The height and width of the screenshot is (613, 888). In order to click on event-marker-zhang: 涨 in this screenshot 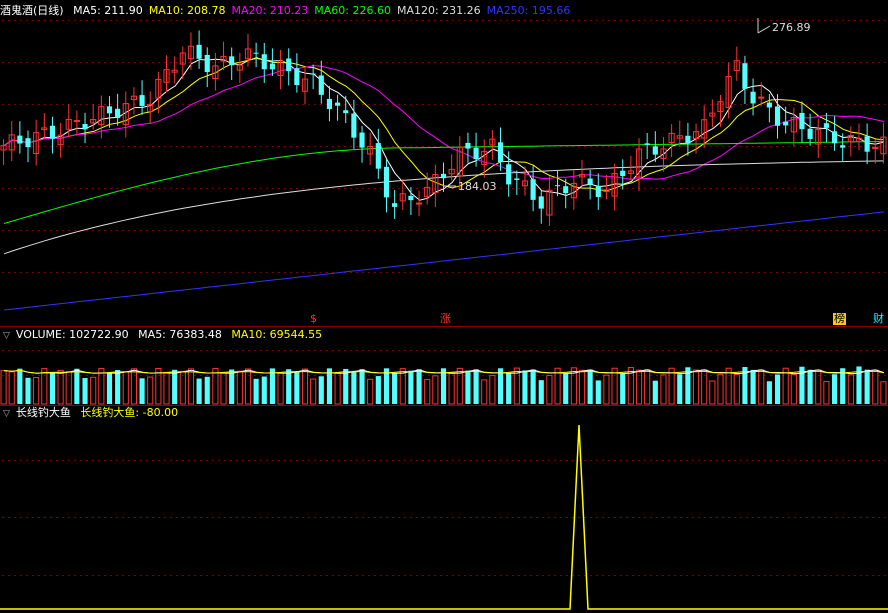, I will do `click(445, 319)`.